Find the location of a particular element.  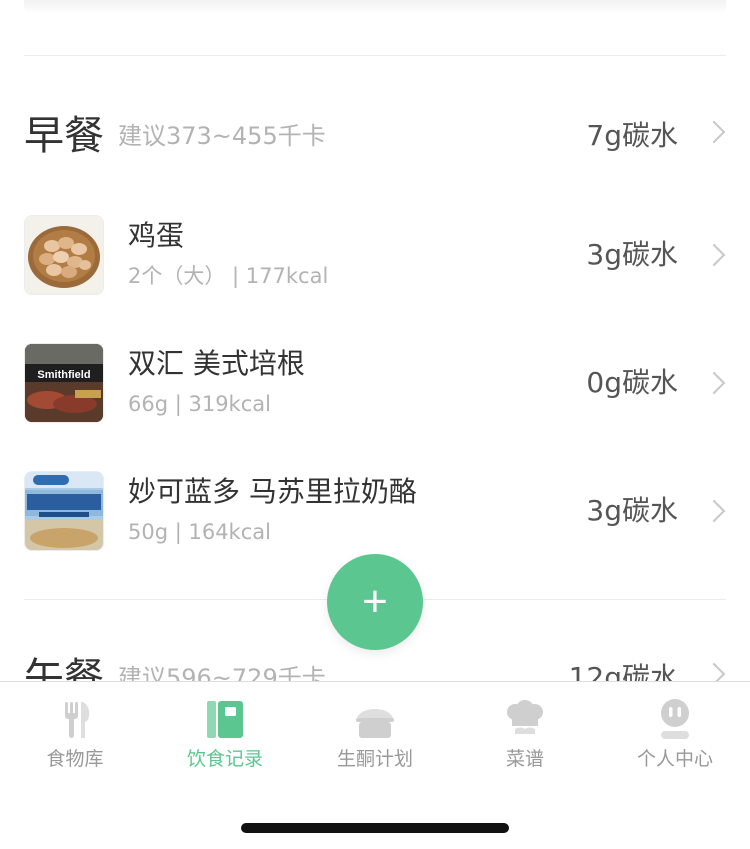

meal-title: 早餐 is located at coordinates (64, 136).